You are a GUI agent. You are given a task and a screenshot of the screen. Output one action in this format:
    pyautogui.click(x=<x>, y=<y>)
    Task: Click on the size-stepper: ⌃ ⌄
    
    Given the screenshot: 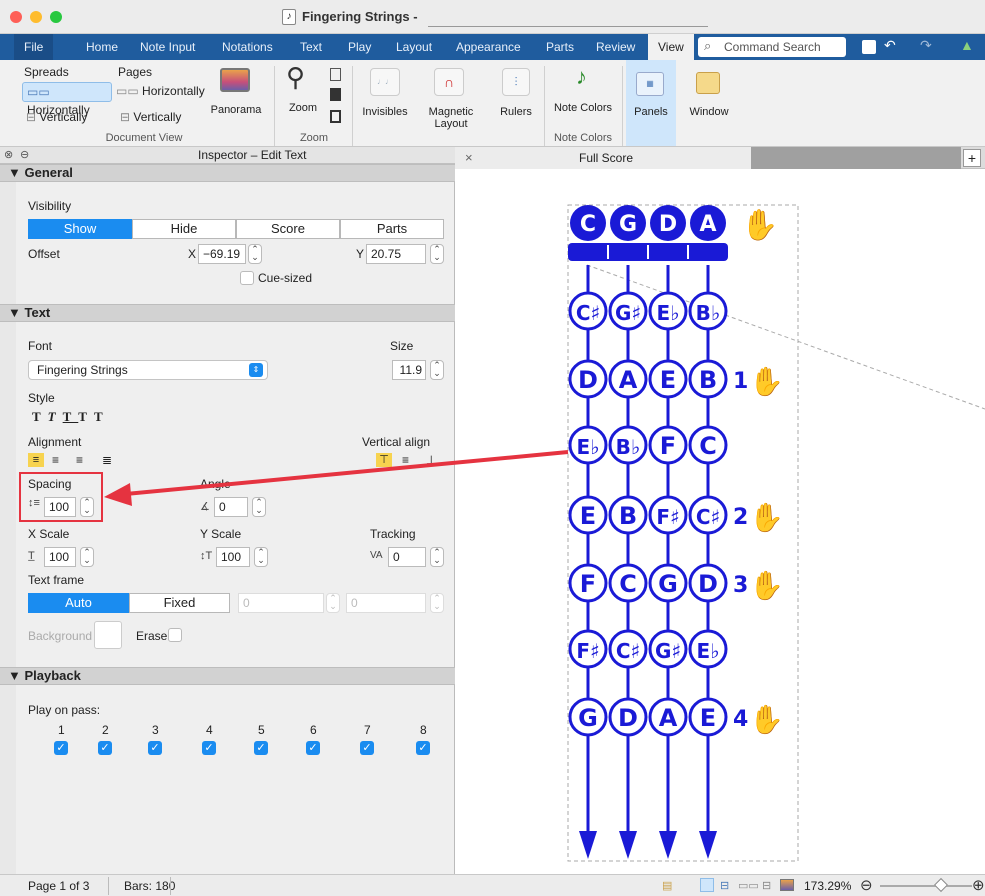 What is the action you would take?
    pyautogui.click(x=437, y=370)
    